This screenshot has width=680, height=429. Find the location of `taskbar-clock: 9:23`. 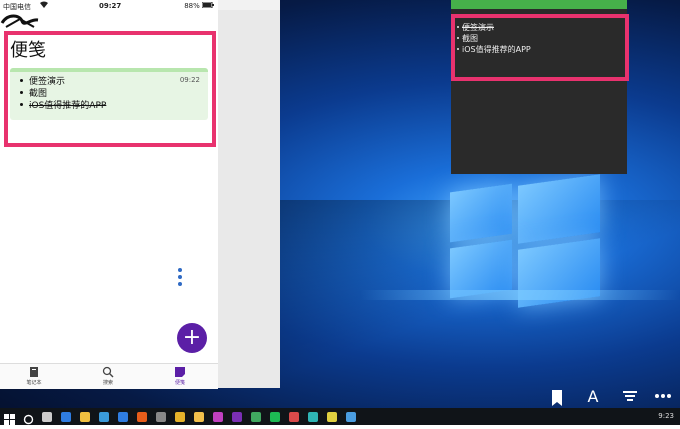

taskbar-clock: 9:23 is located at coordinates (666, 416).